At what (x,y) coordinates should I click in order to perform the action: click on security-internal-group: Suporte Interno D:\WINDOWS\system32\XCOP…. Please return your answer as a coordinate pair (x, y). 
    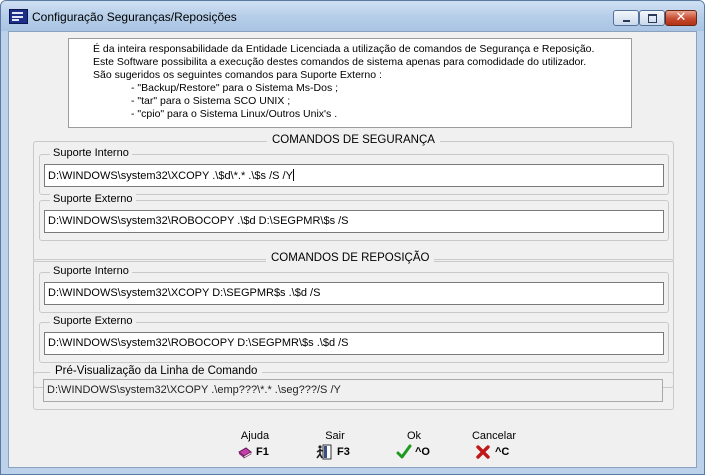
    Looking at the image, I should click on (354, 171).